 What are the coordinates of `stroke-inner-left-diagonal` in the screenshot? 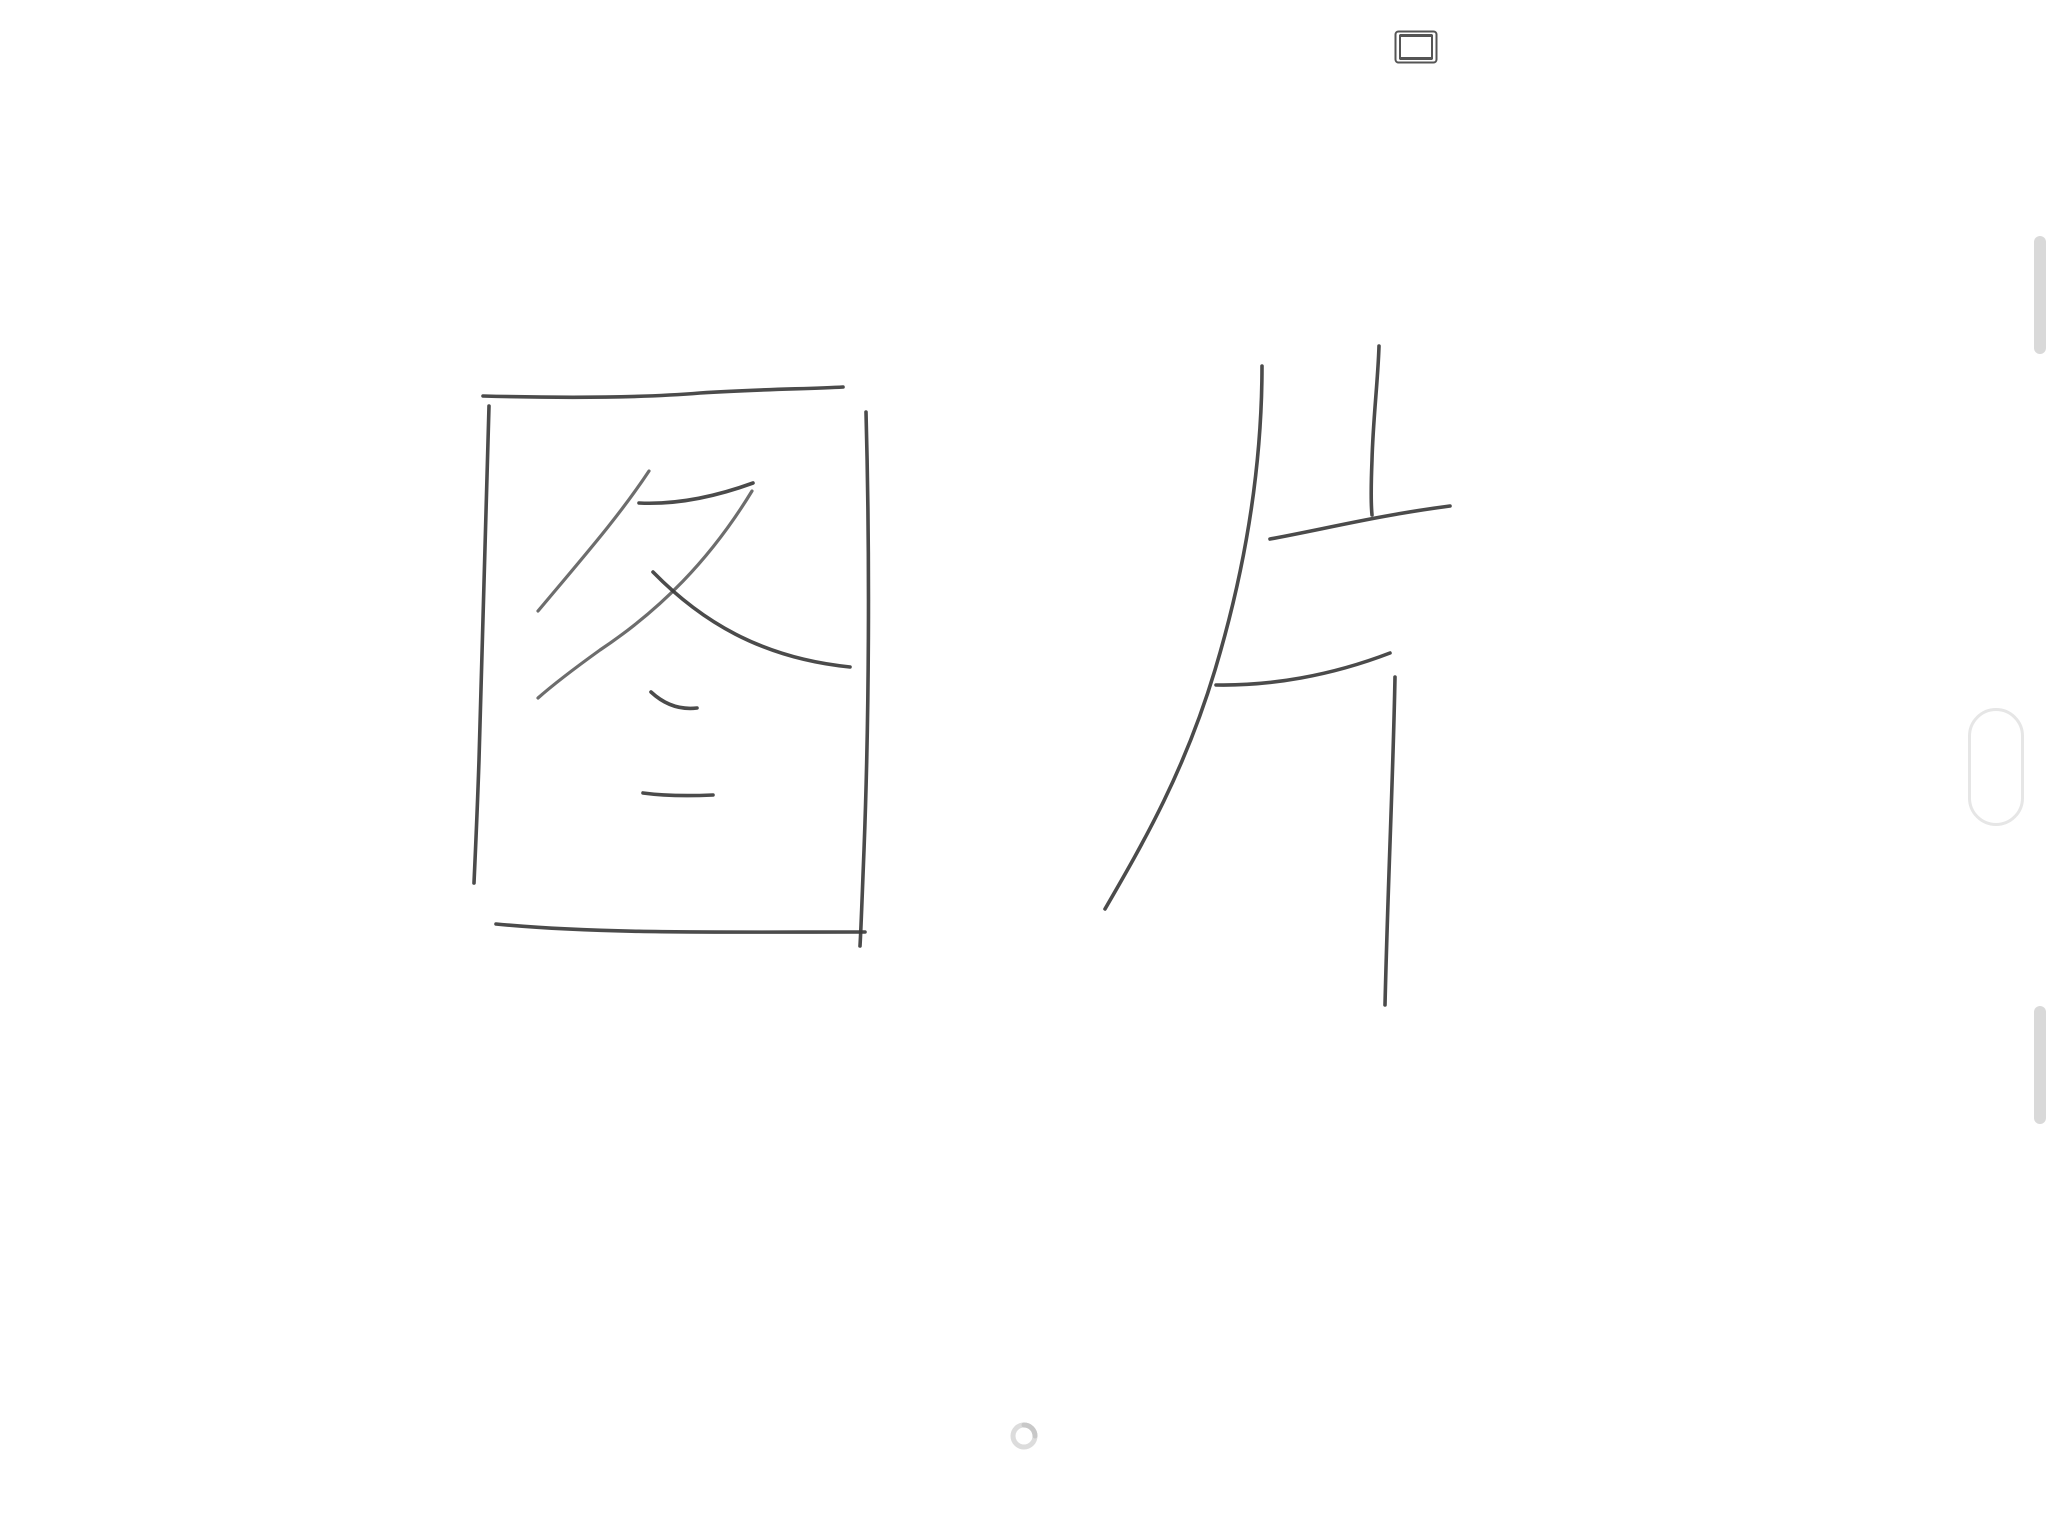 It's located at (593, 541).